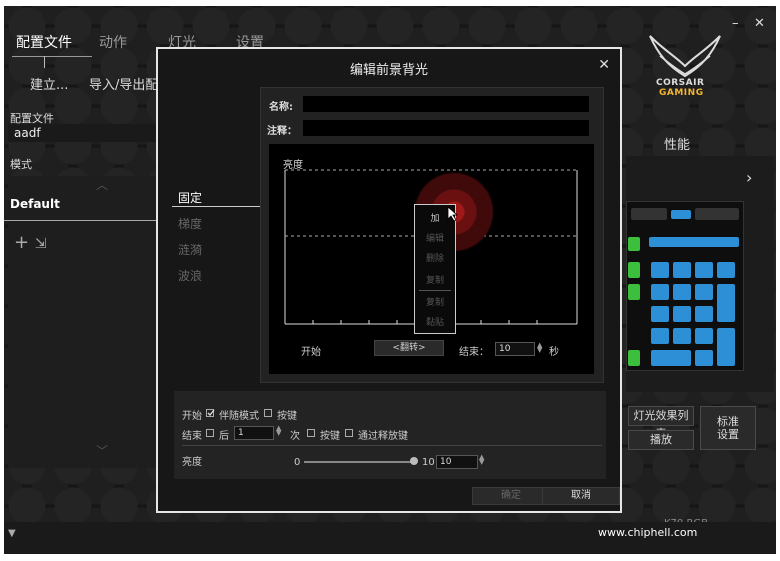  I want to click on after-label: 后, so click(224, 436).